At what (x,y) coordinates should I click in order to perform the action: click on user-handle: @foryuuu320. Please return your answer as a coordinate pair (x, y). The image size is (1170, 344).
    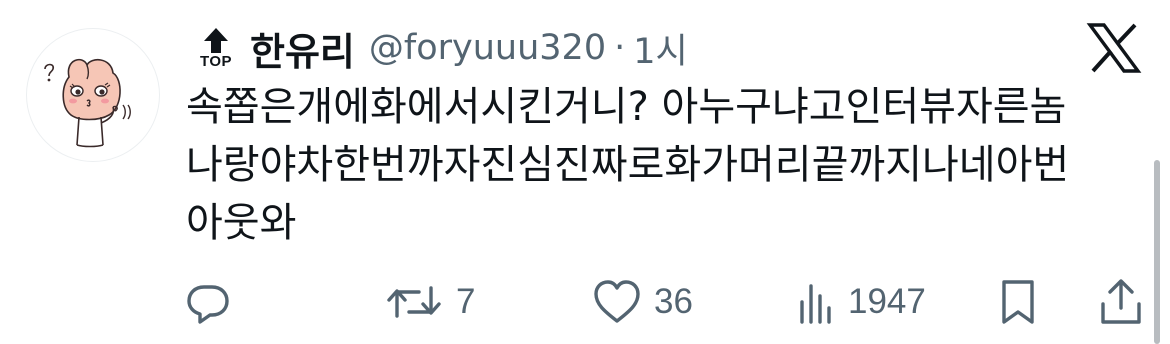
    Looking at the image, I should click on (487, 48).